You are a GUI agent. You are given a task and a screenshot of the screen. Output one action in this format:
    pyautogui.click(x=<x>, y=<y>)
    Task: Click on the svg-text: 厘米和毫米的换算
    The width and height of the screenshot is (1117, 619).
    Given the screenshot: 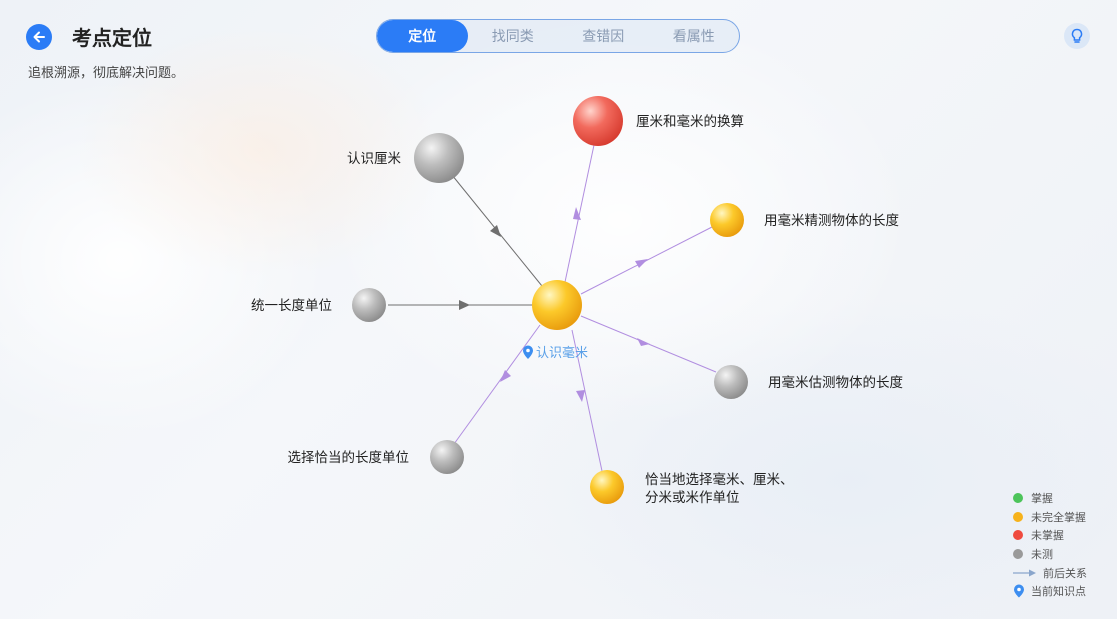 What is the action you would take?
    pyautogui.click(x=690, y=121)
    